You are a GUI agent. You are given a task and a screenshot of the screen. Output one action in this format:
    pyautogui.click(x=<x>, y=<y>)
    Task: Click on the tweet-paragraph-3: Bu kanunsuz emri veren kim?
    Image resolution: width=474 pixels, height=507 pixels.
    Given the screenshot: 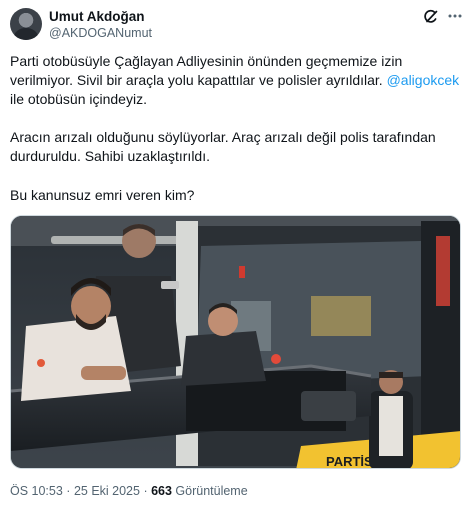 What is the action you would take?
    pyautogui.click(x=102, y=195)
    